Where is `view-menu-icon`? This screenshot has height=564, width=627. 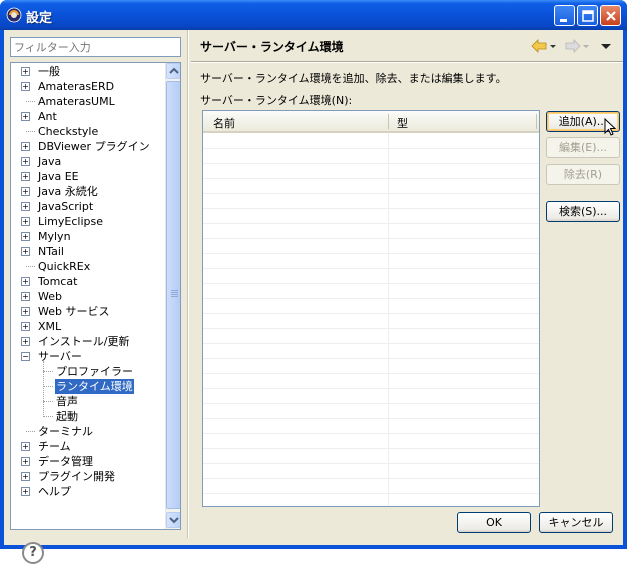 view-menu-icon is located at coordinates (606, 46).